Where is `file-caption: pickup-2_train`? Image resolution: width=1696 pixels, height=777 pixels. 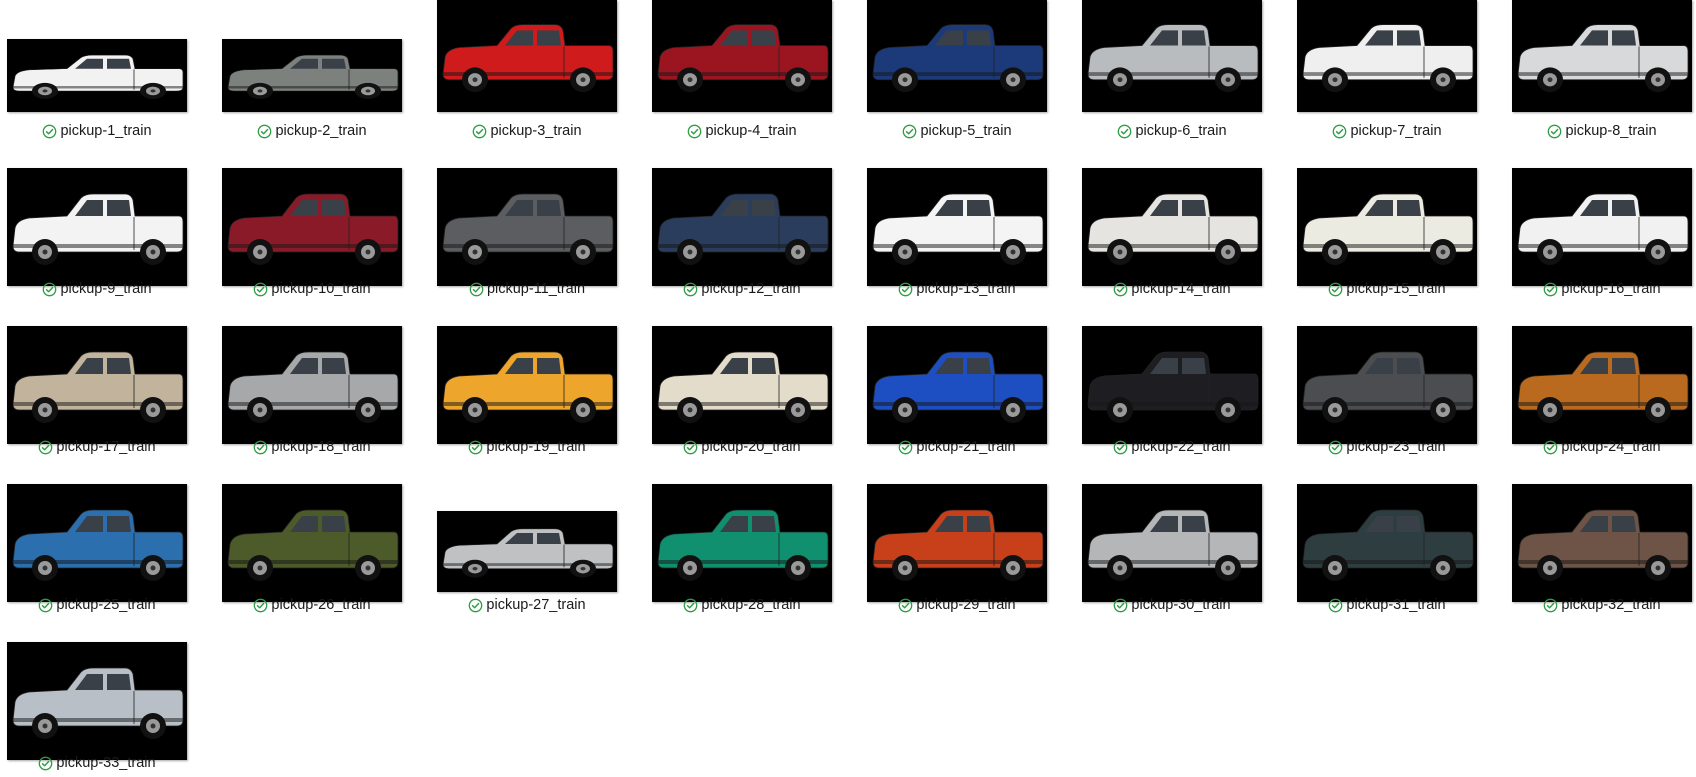
file-caption: pickup-2_train is located at coordinates (312, 131).